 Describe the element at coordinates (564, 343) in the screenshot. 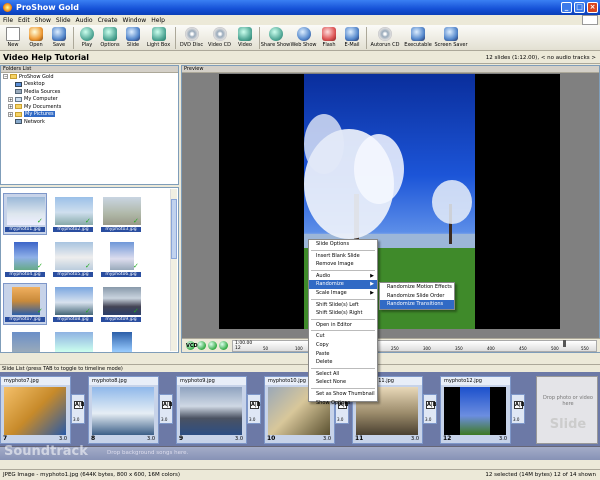

I see `playhead-marker` at that location.